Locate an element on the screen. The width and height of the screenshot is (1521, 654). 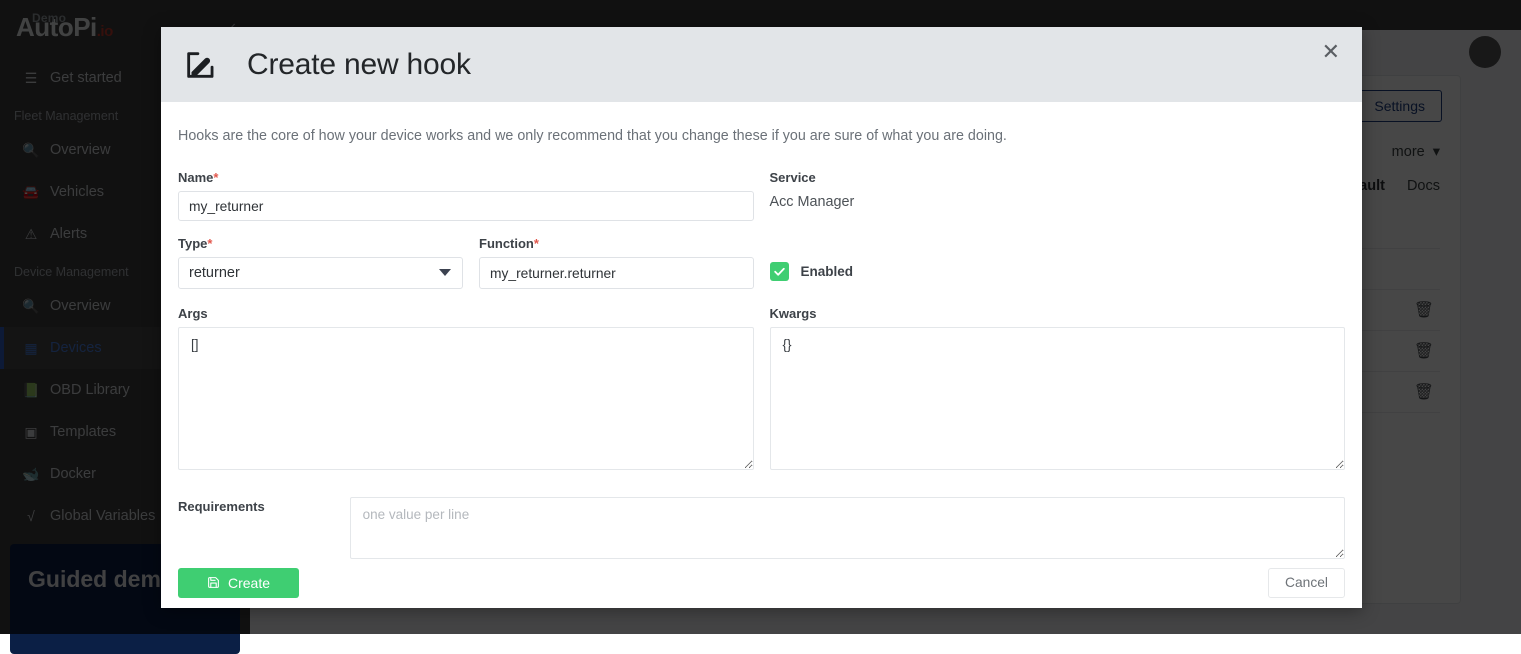
avatar is located at coordinates (1485, 52).